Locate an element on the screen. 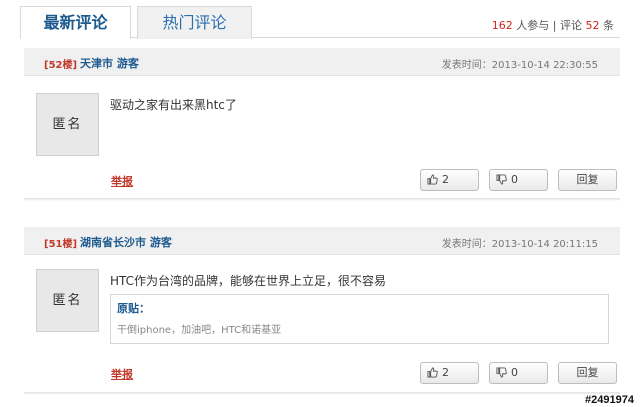  comment-header: [52楼] 天津市 游客 发表时间：2013-10-14 22:30:55 is located at coordinates (322, 62).